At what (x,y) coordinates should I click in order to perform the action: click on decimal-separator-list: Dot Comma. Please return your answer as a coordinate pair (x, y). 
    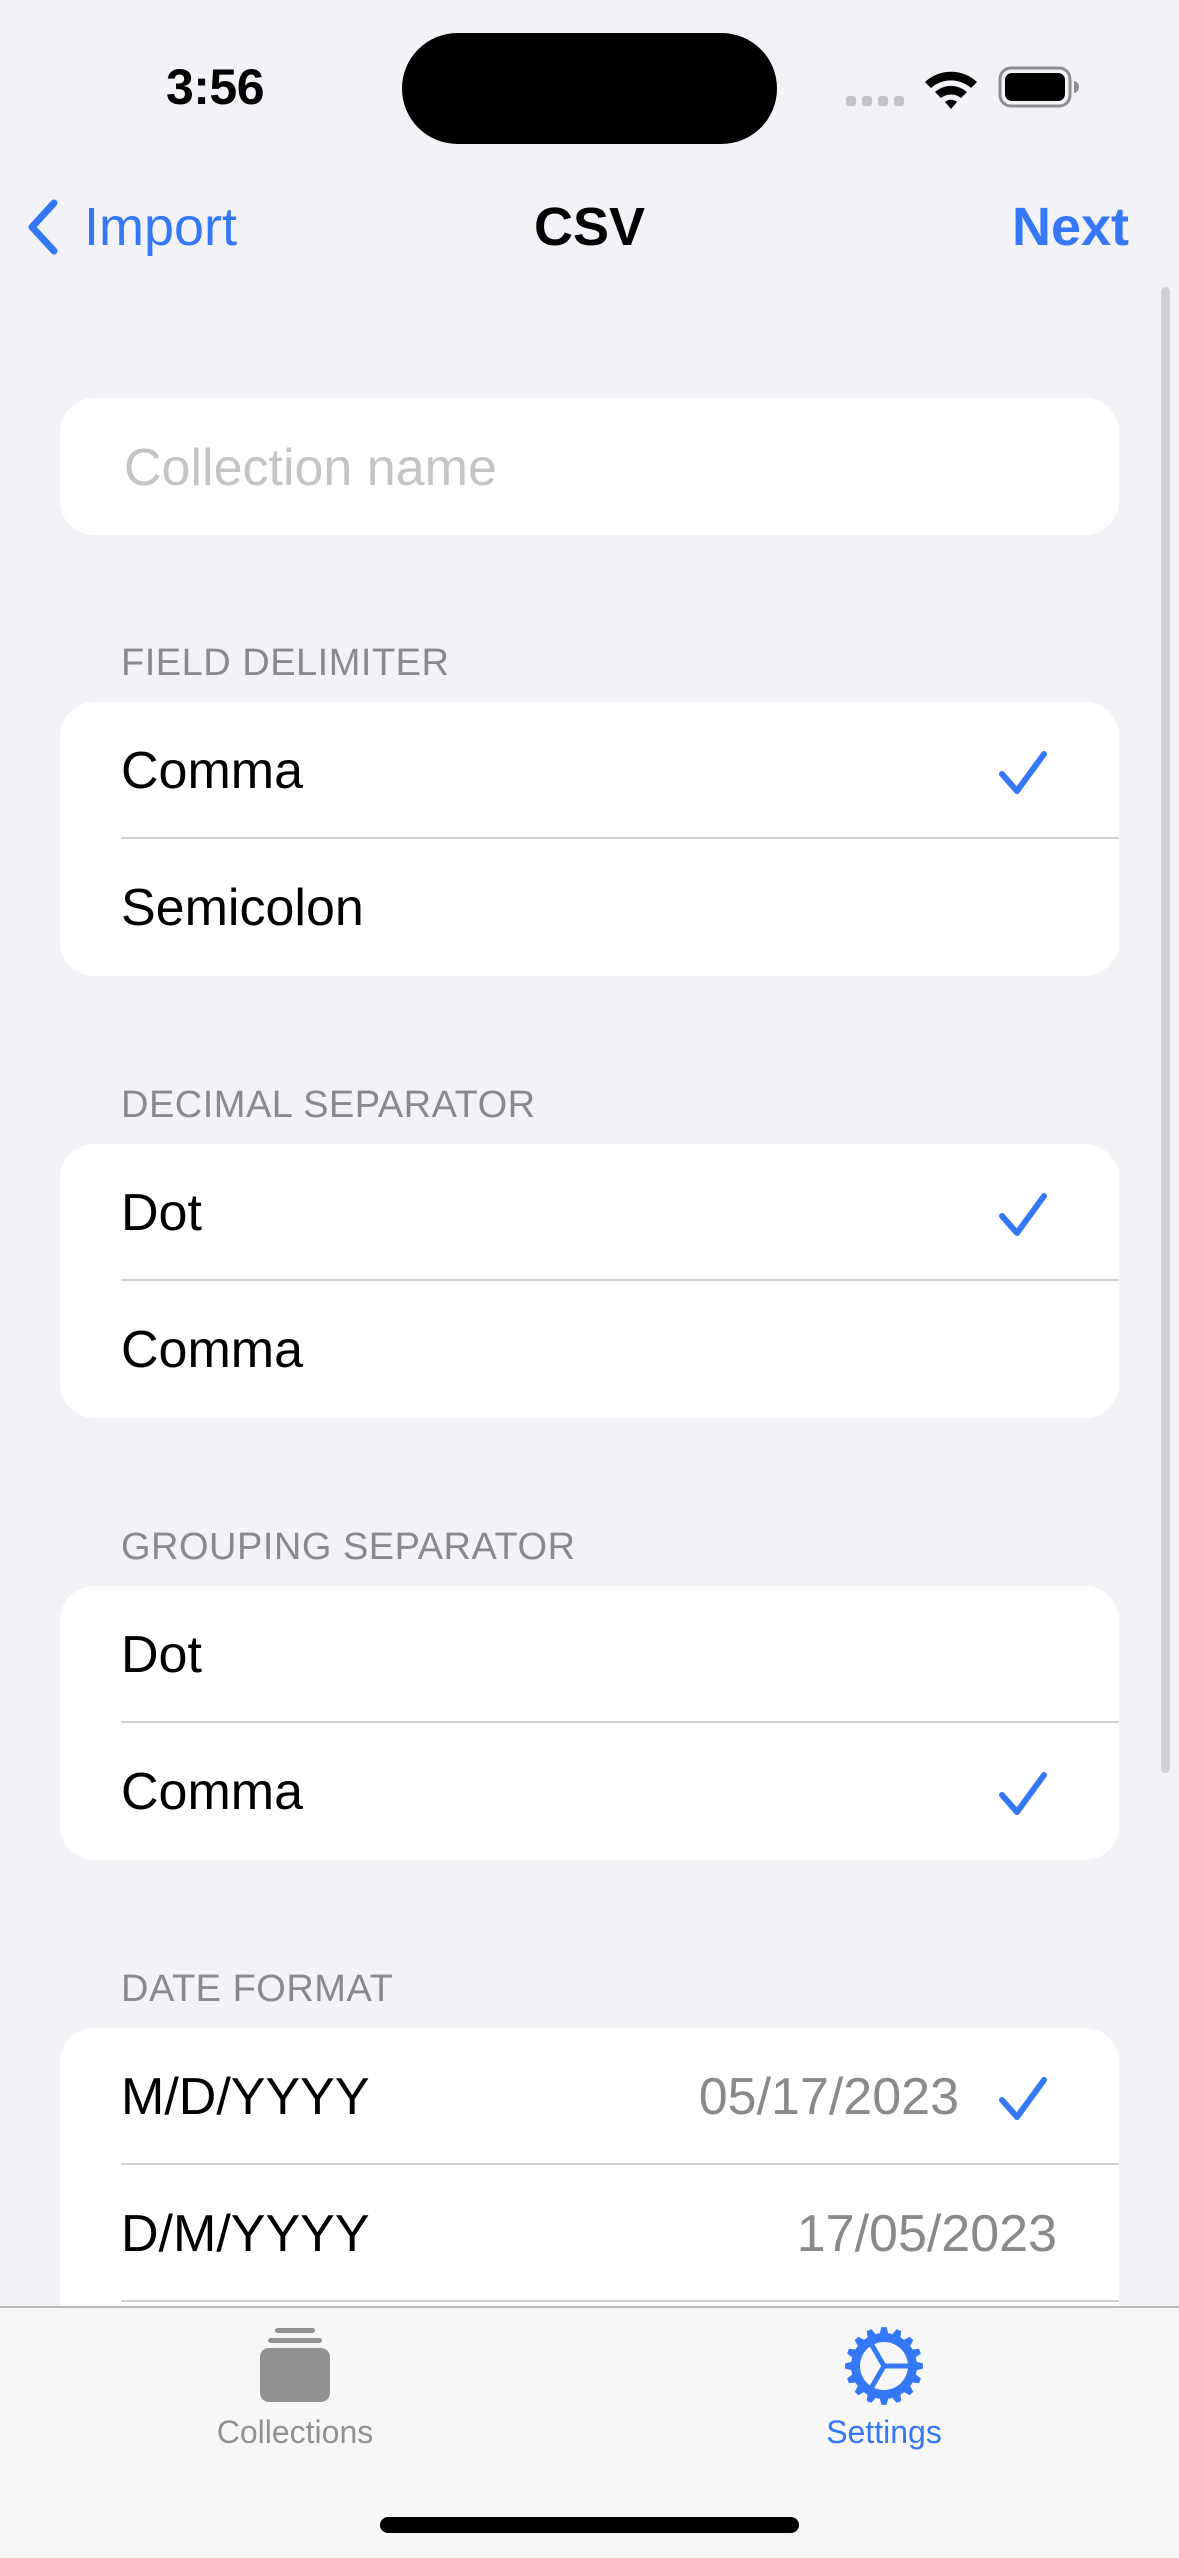
    Looking at the image, I should click on (589, 1281).